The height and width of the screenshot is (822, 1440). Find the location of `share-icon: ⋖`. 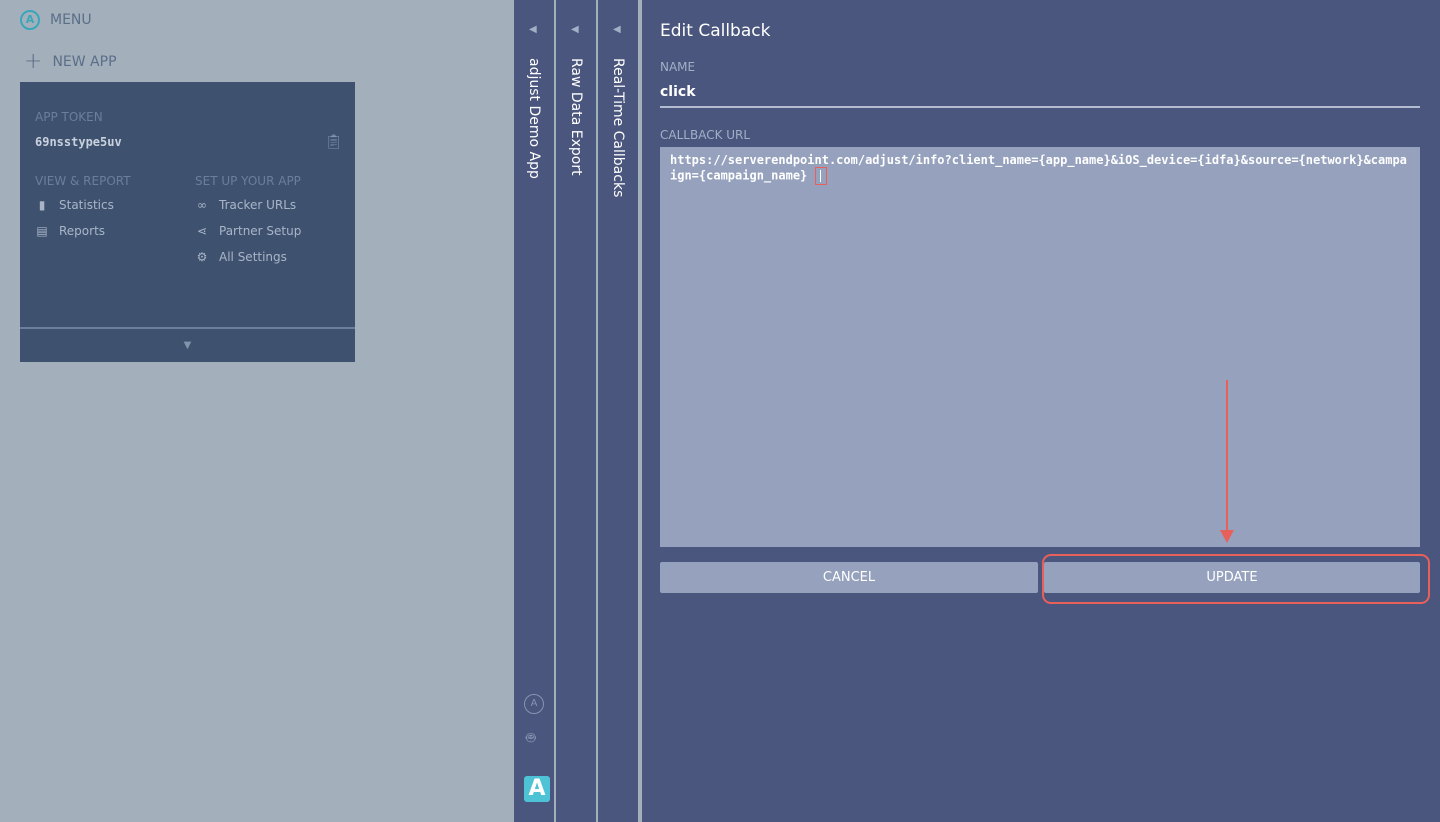

share-icon: ⋖ is located at coordinates (202, 231).